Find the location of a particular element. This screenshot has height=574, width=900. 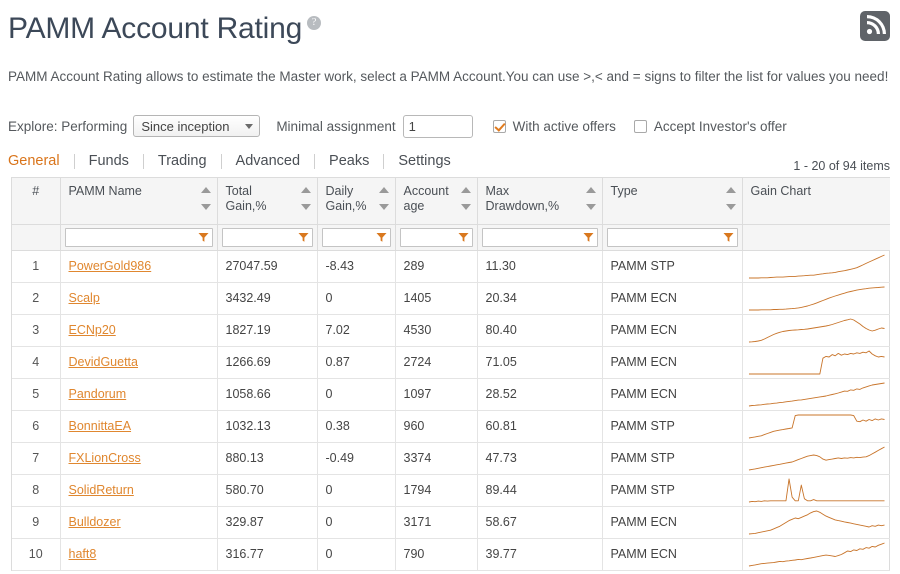

table-row: 6 BonnittaEA 1032.13 0.38 960 60.81 PAMM STP is located at coordinates (451, 426).